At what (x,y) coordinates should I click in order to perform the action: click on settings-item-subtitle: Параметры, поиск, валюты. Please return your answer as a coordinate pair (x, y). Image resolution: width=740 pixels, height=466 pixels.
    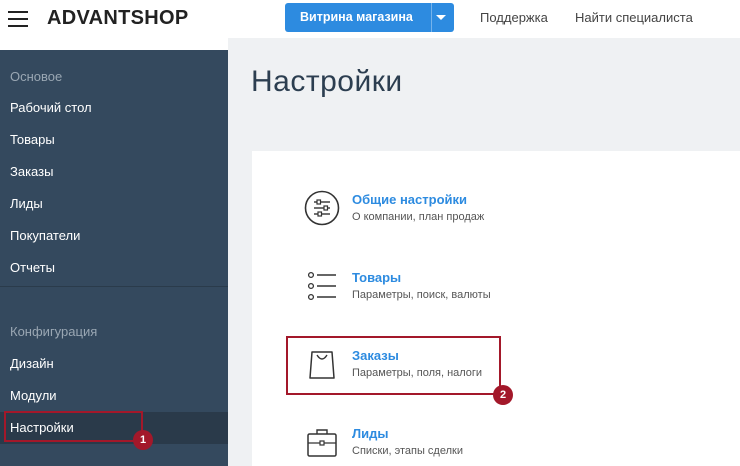
    Looking at the image, I should click on (421, 295).